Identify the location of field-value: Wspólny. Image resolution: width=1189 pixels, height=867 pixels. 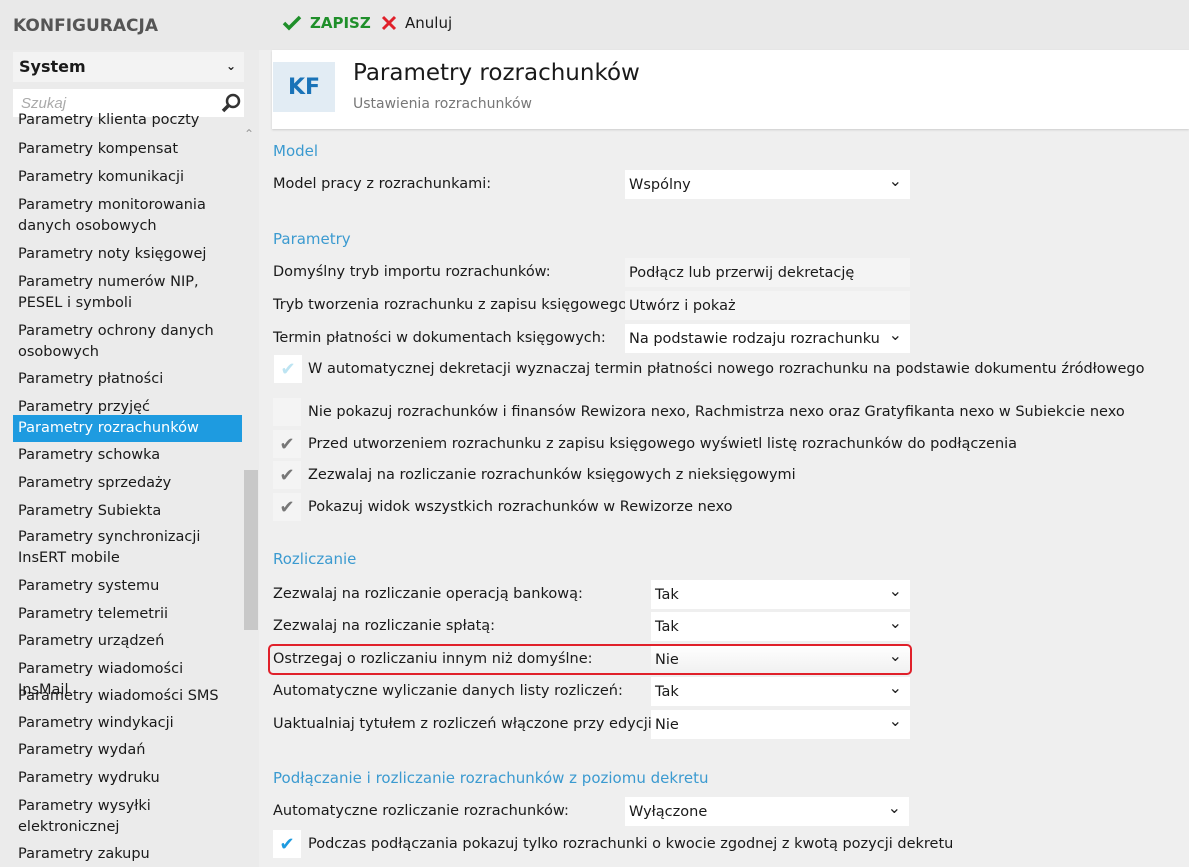
(660, 184).